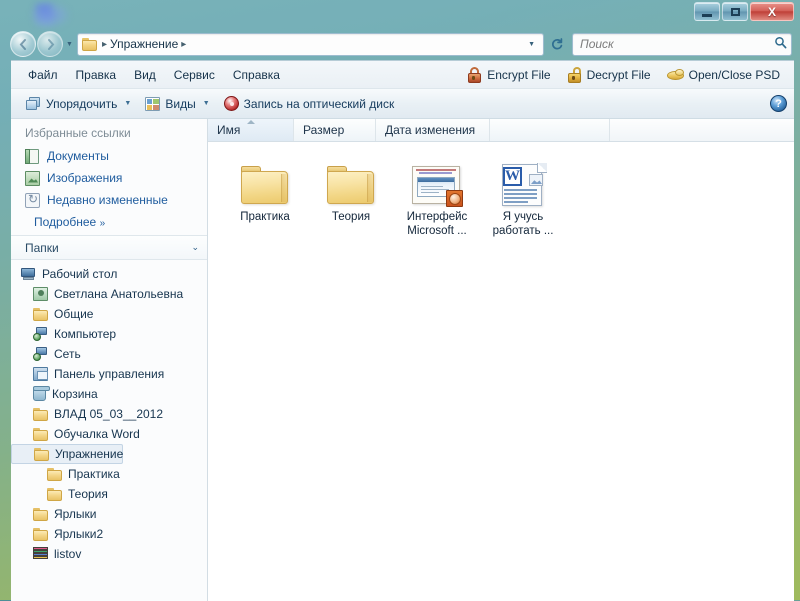 Image resolution: width=800 pixels, height=601 pixels. What do you see at coordinates (400, 14) in the screenshot?
I see `title-bar: X` at bounding box center [400, 14].